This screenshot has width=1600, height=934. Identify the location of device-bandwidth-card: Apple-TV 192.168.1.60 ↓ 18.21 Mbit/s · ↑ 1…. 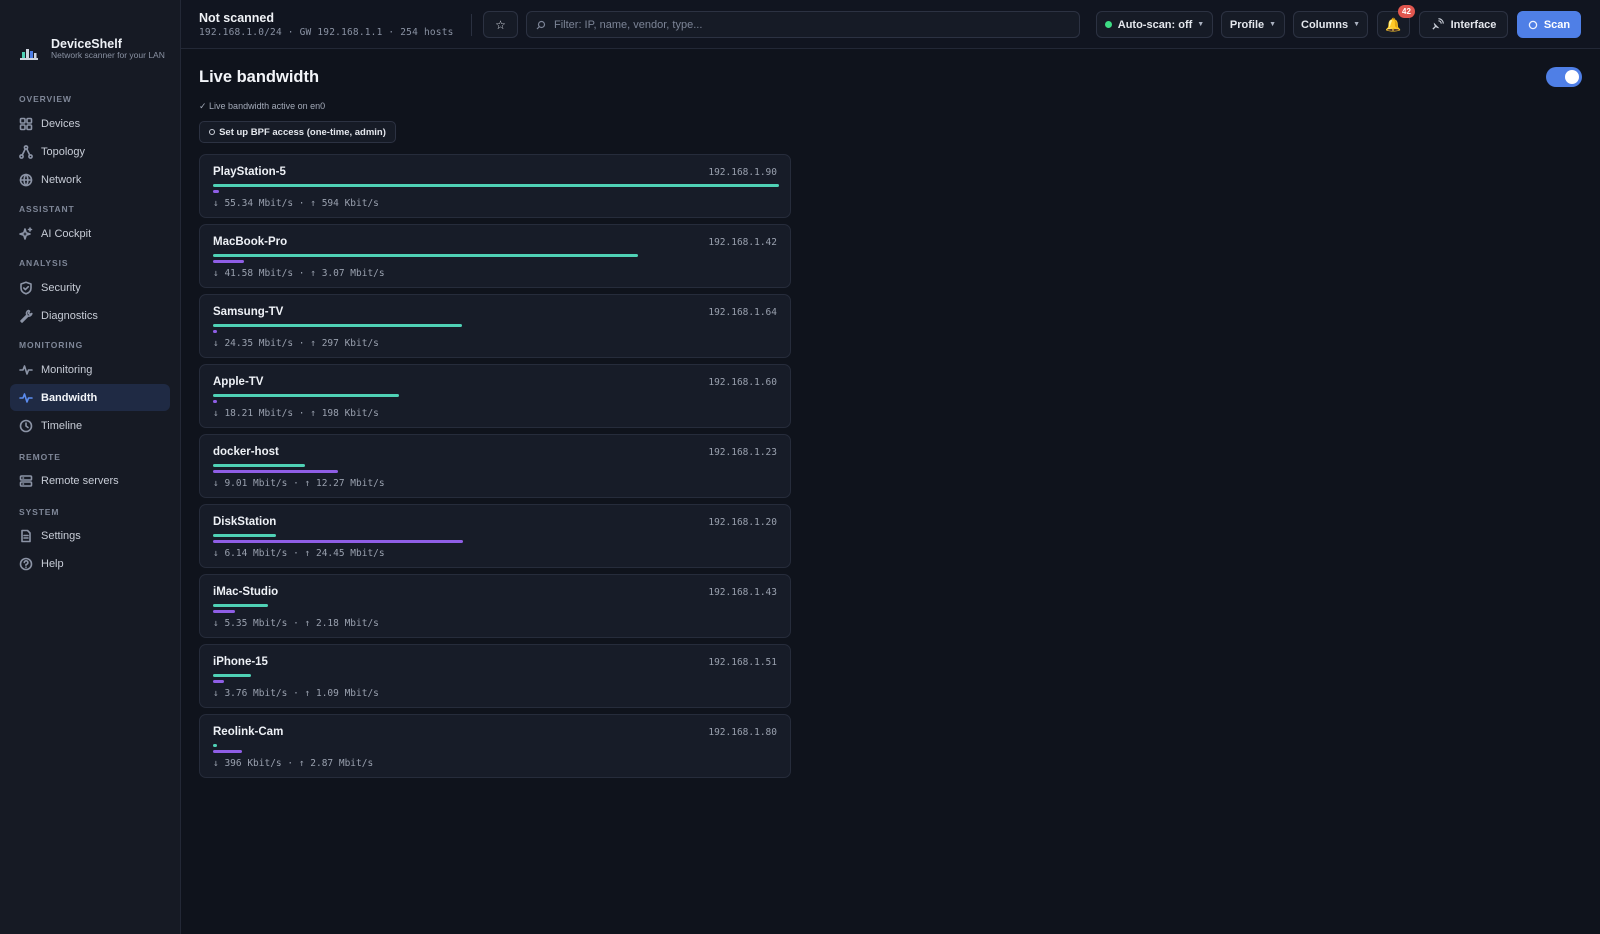
(495, 396).